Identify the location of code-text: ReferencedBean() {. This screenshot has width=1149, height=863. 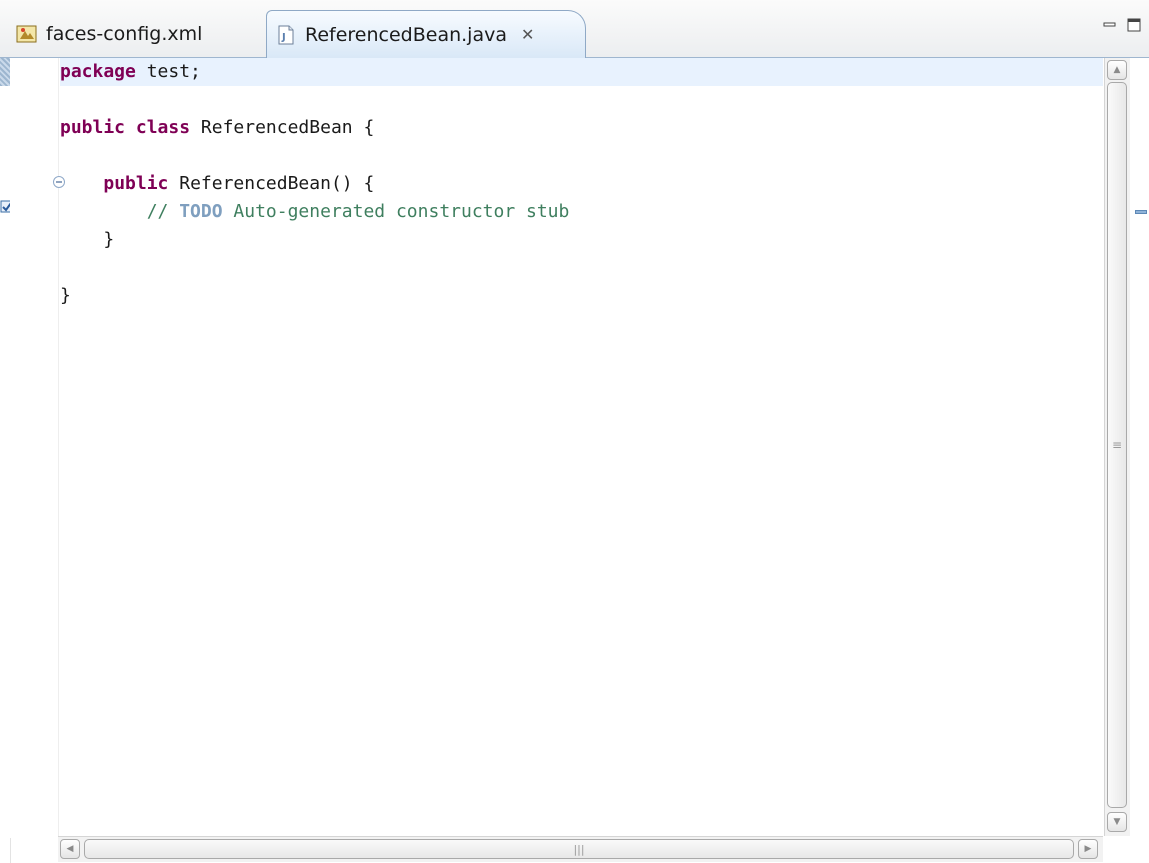
(271, 183).